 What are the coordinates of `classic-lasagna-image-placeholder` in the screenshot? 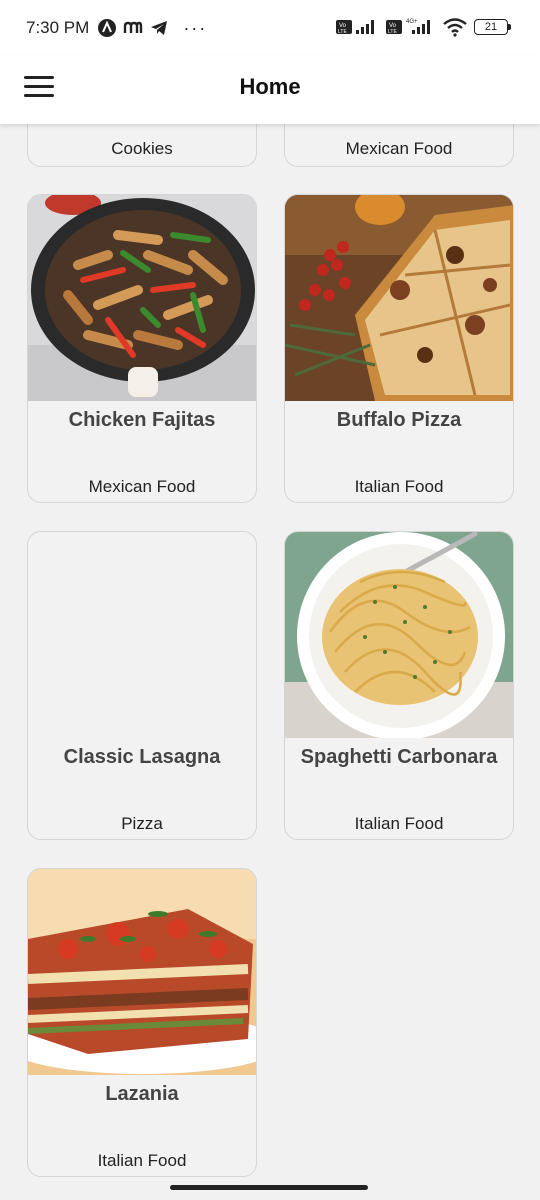 It's located at (142, 635).